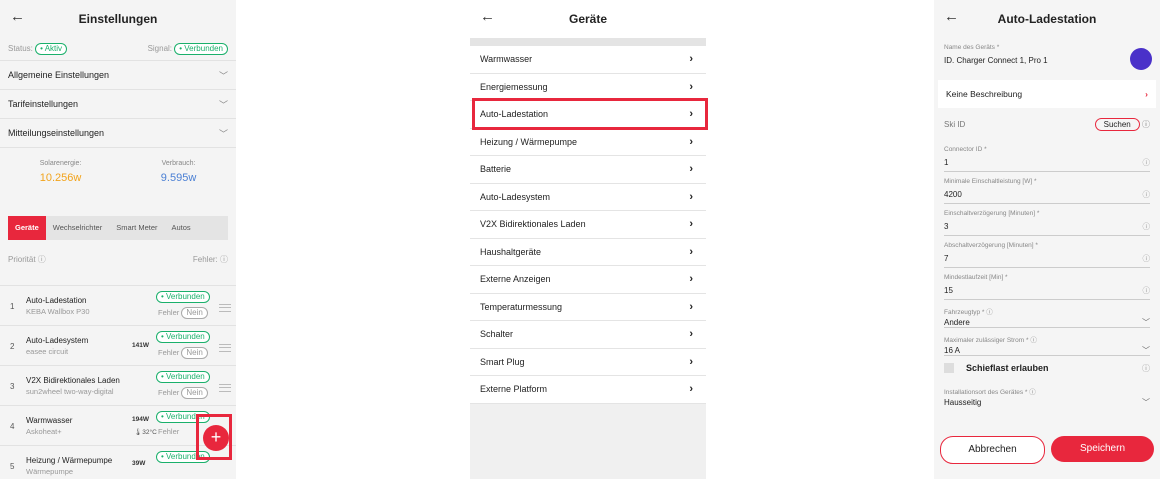  What do you see at coordinates (201, 49) in the screenshot?
I see `signal-badge: • Verbunden` at bounding box center [201, 49].